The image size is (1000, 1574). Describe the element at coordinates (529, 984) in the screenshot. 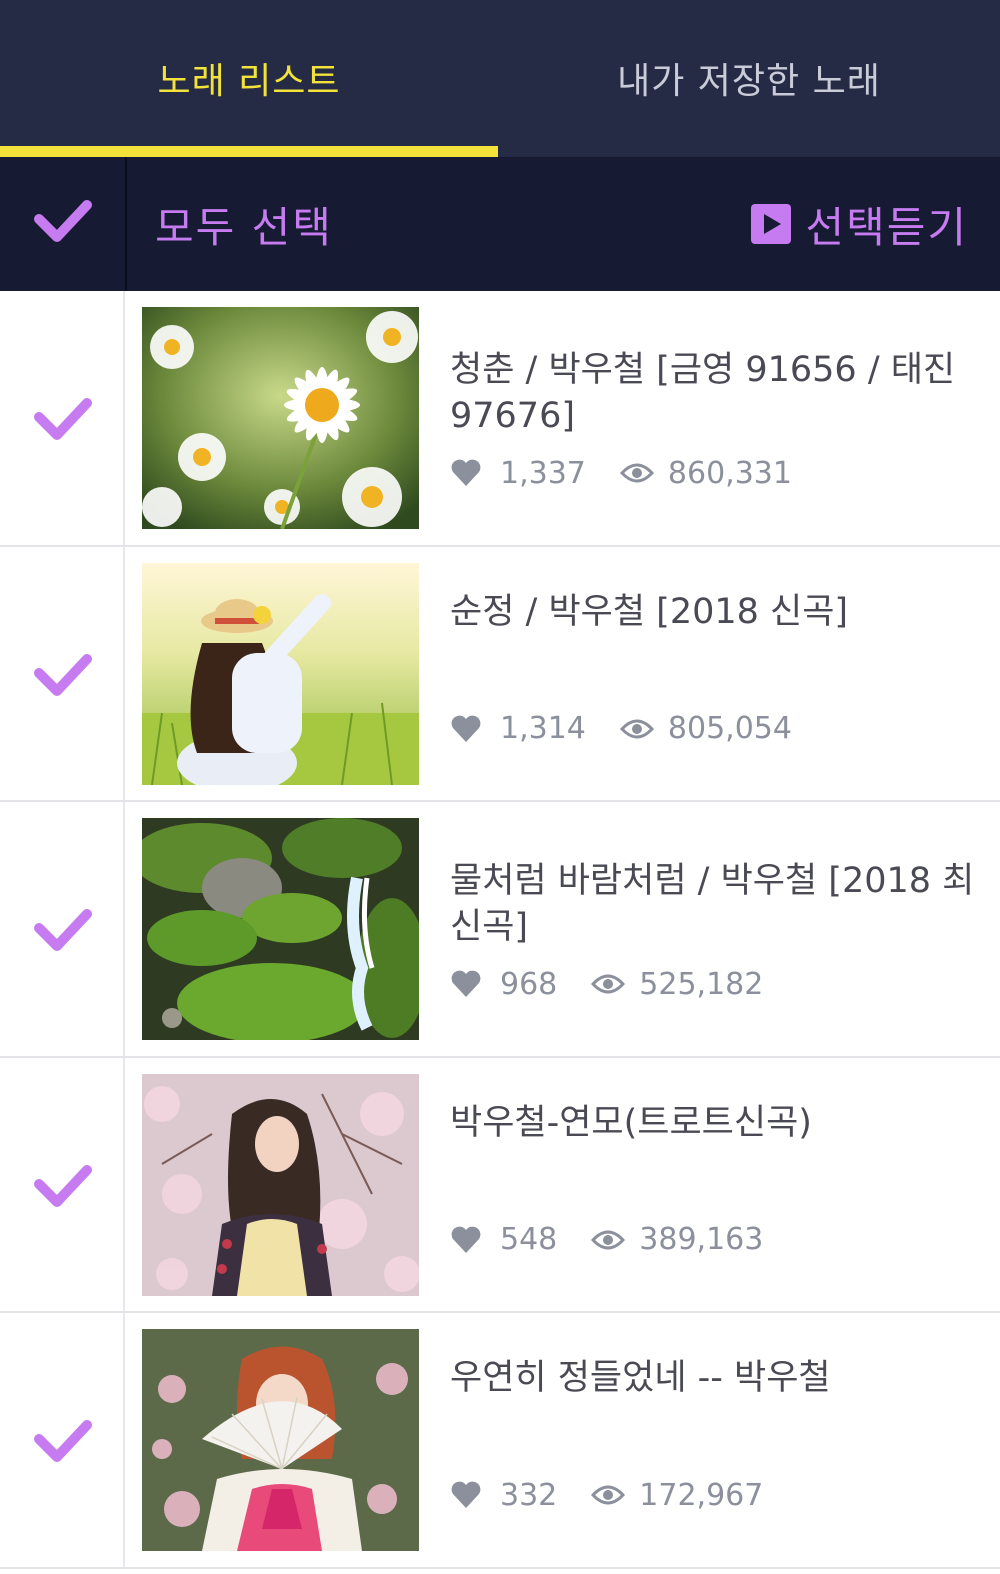

I see `like-count: 968` at that location.